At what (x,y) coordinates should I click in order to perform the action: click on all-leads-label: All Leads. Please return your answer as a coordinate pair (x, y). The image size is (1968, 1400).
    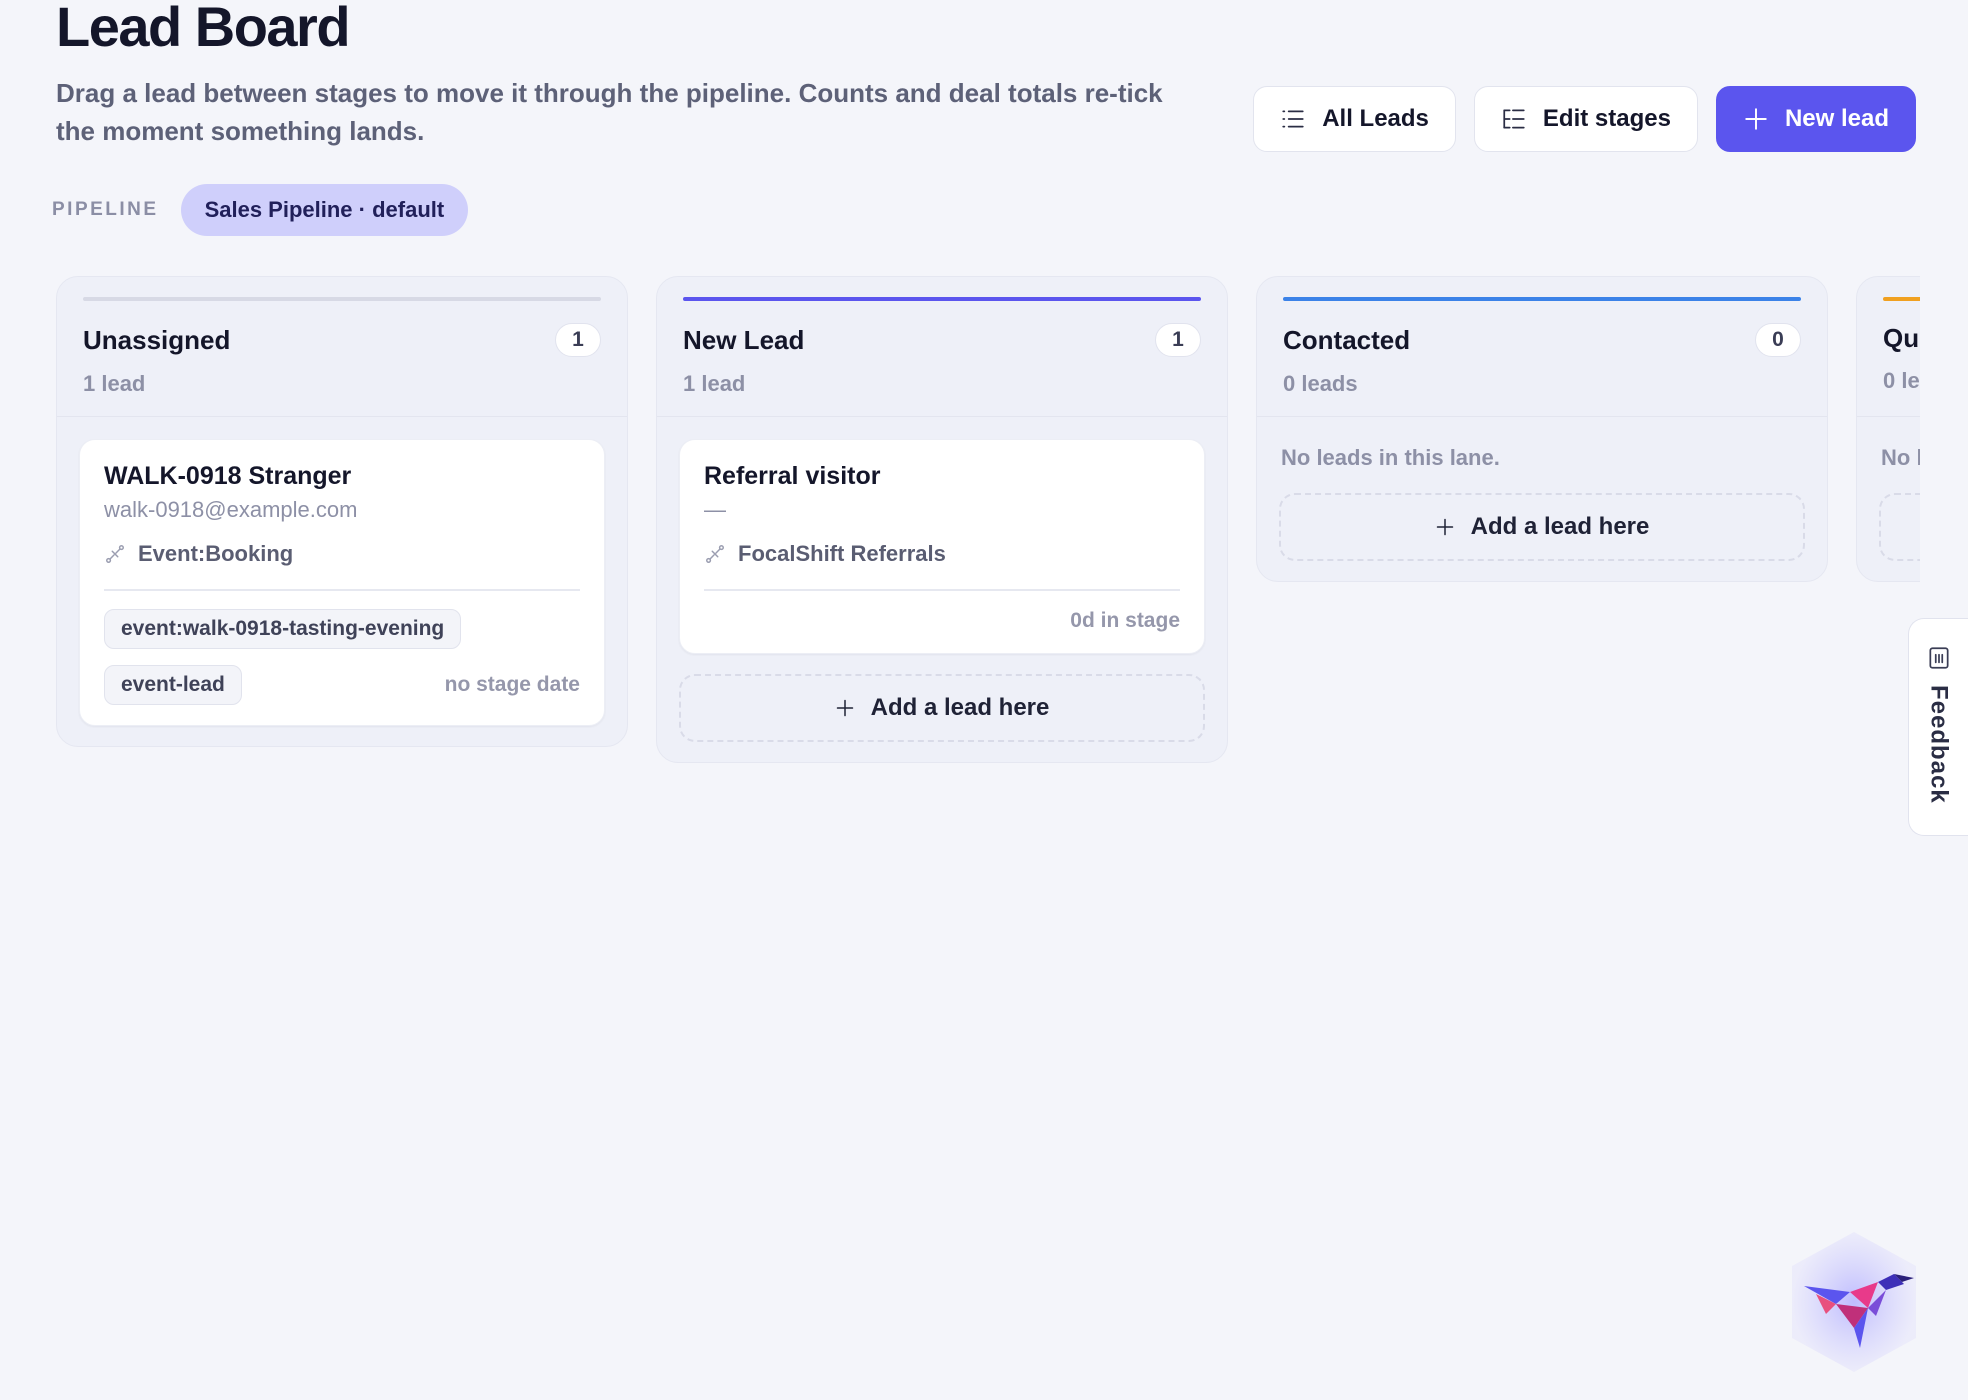
    Looking at the image, I should click on (1375, 118).